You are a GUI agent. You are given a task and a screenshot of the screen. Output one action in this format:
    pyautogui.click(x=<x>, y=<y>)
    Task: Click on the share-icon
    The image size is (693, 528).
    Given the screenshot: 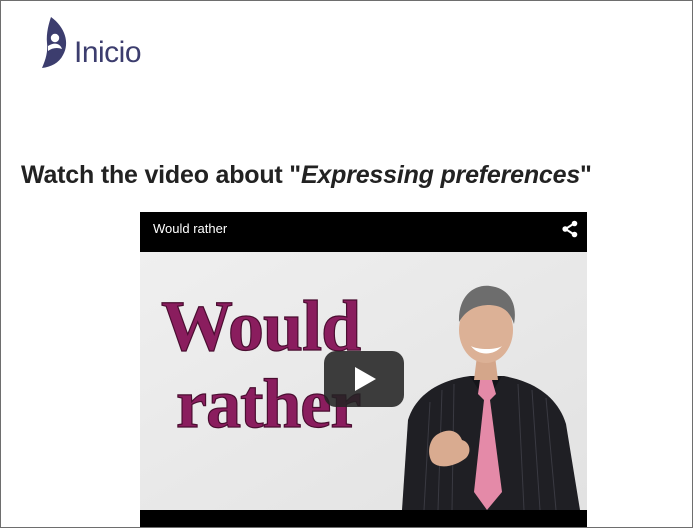 What is the action you would take?
    pyautogui.click(x=570, y=229)
    